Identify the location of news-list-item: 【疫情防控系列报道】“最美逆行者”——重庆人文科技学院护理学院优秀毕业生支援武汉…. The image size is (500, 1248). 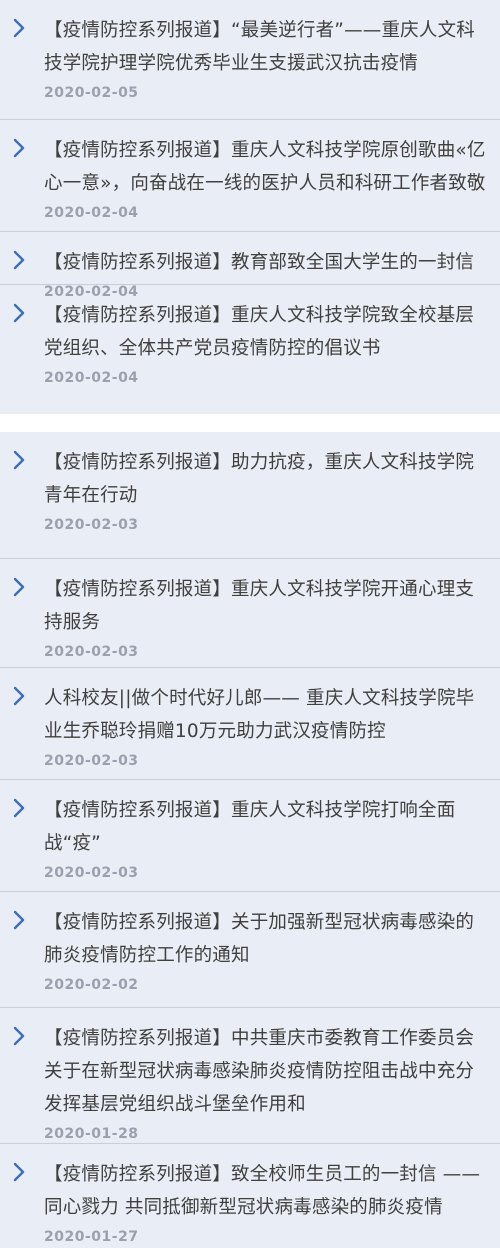
(250, 60).